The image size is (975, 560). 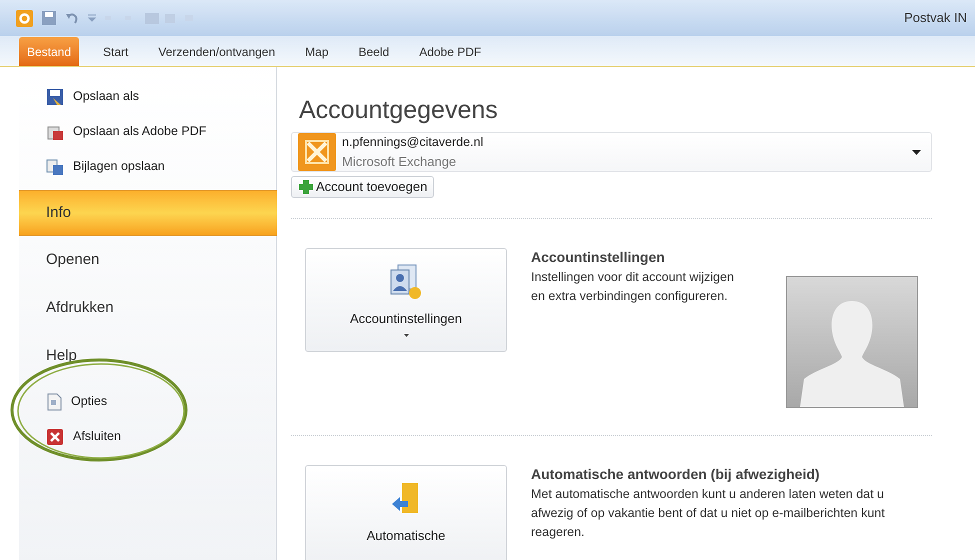 What do you see at coordinates (316, 51) in the screenshot?
I see `ribbon-tab: Map` at bounding box center [316, 51].